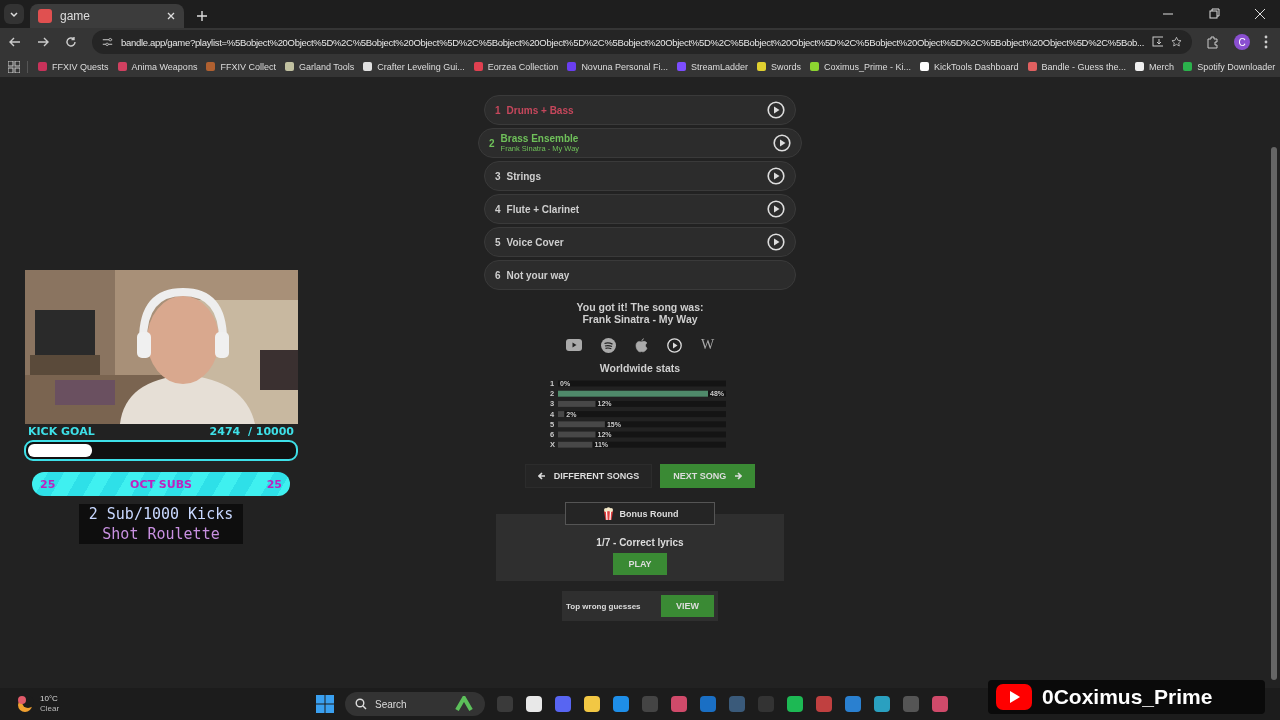 This screenshot has height=720, width=1280. I want to click on bookmark: Eorzea Collection, so click(516, 66).